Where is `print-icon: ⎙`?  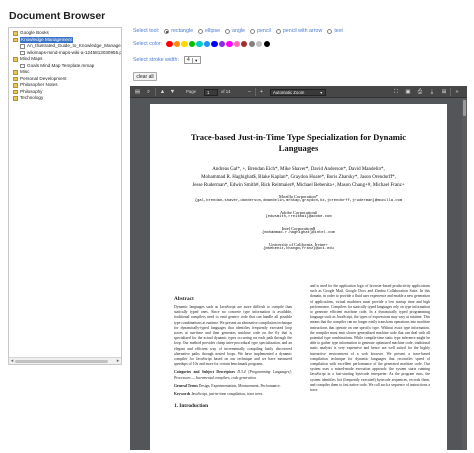
print-icon: ⎙ is located at coordinates (420, 92).